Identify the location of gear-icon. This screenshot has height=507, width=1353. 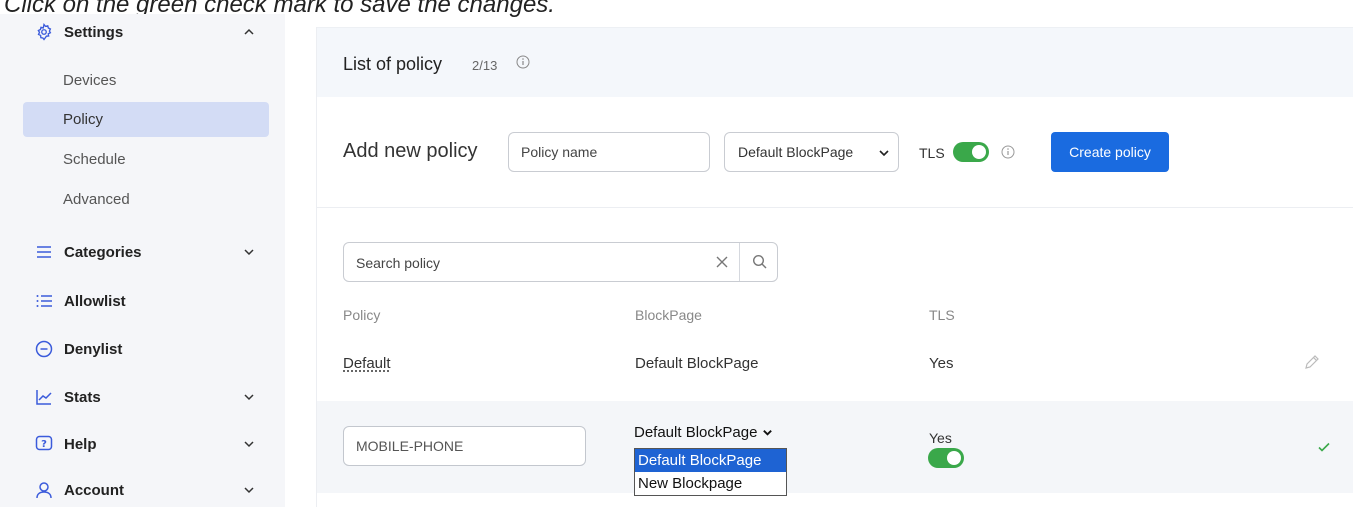
(44, 32).